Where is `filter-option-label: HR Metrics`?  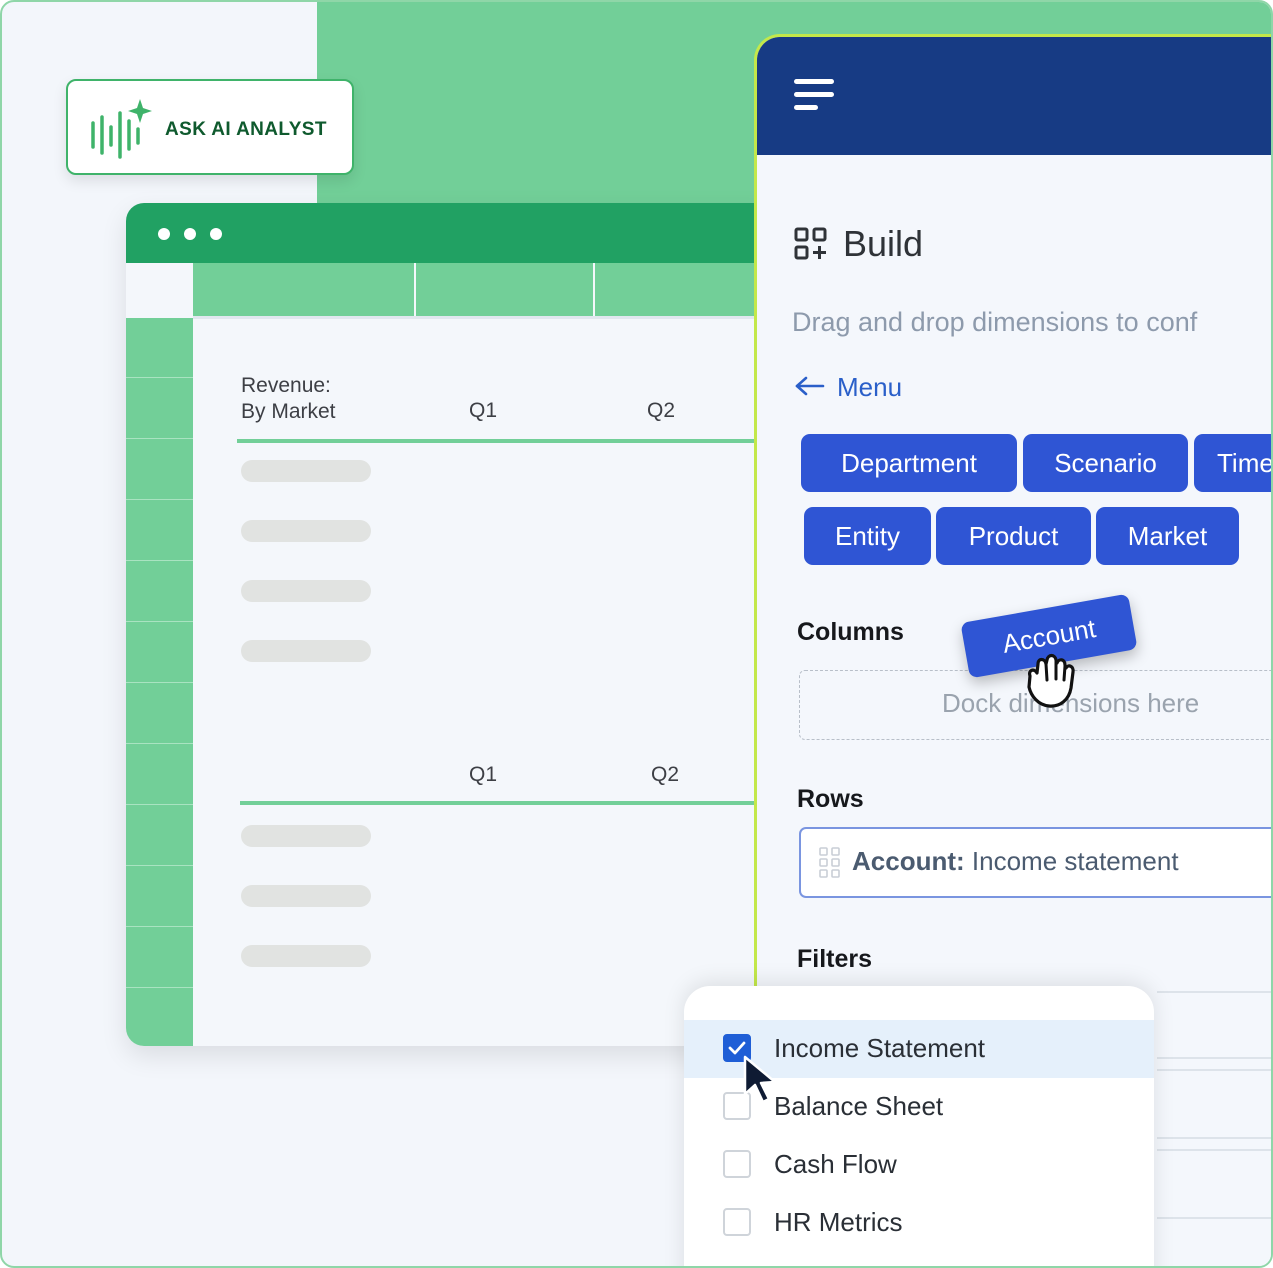
filter-option-label: HR Metrics is located at coordinates (838, 1222).